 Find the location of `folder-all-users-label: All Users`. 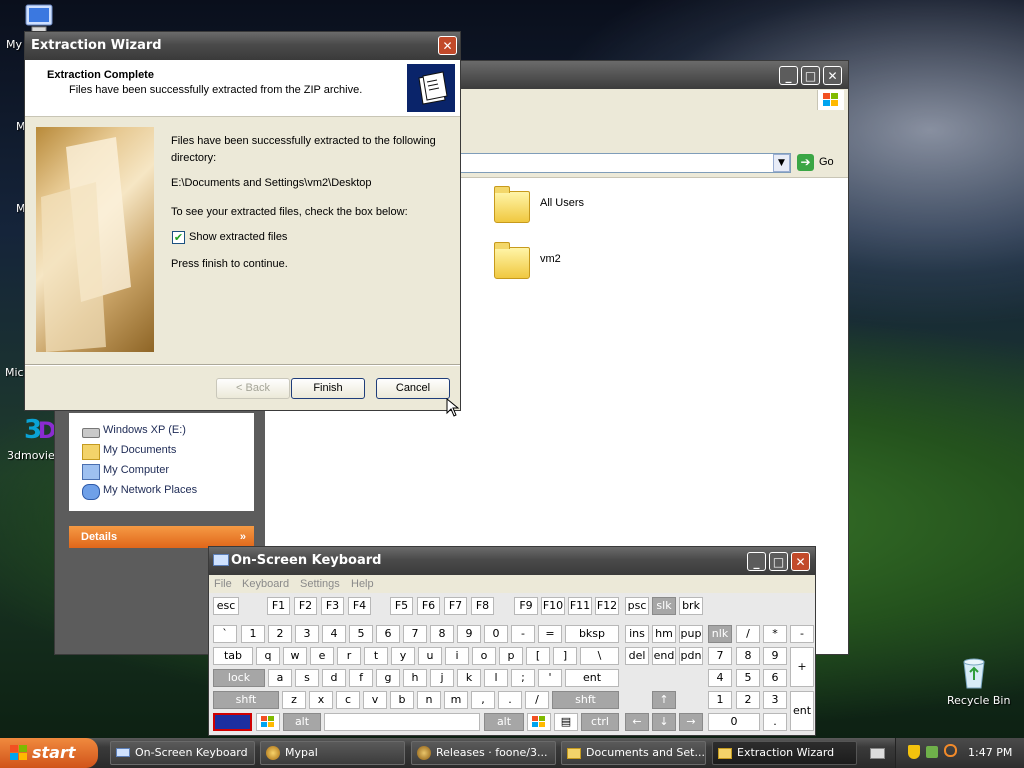

folder-all-users-label: All Users is located at coordinates (562, 203).